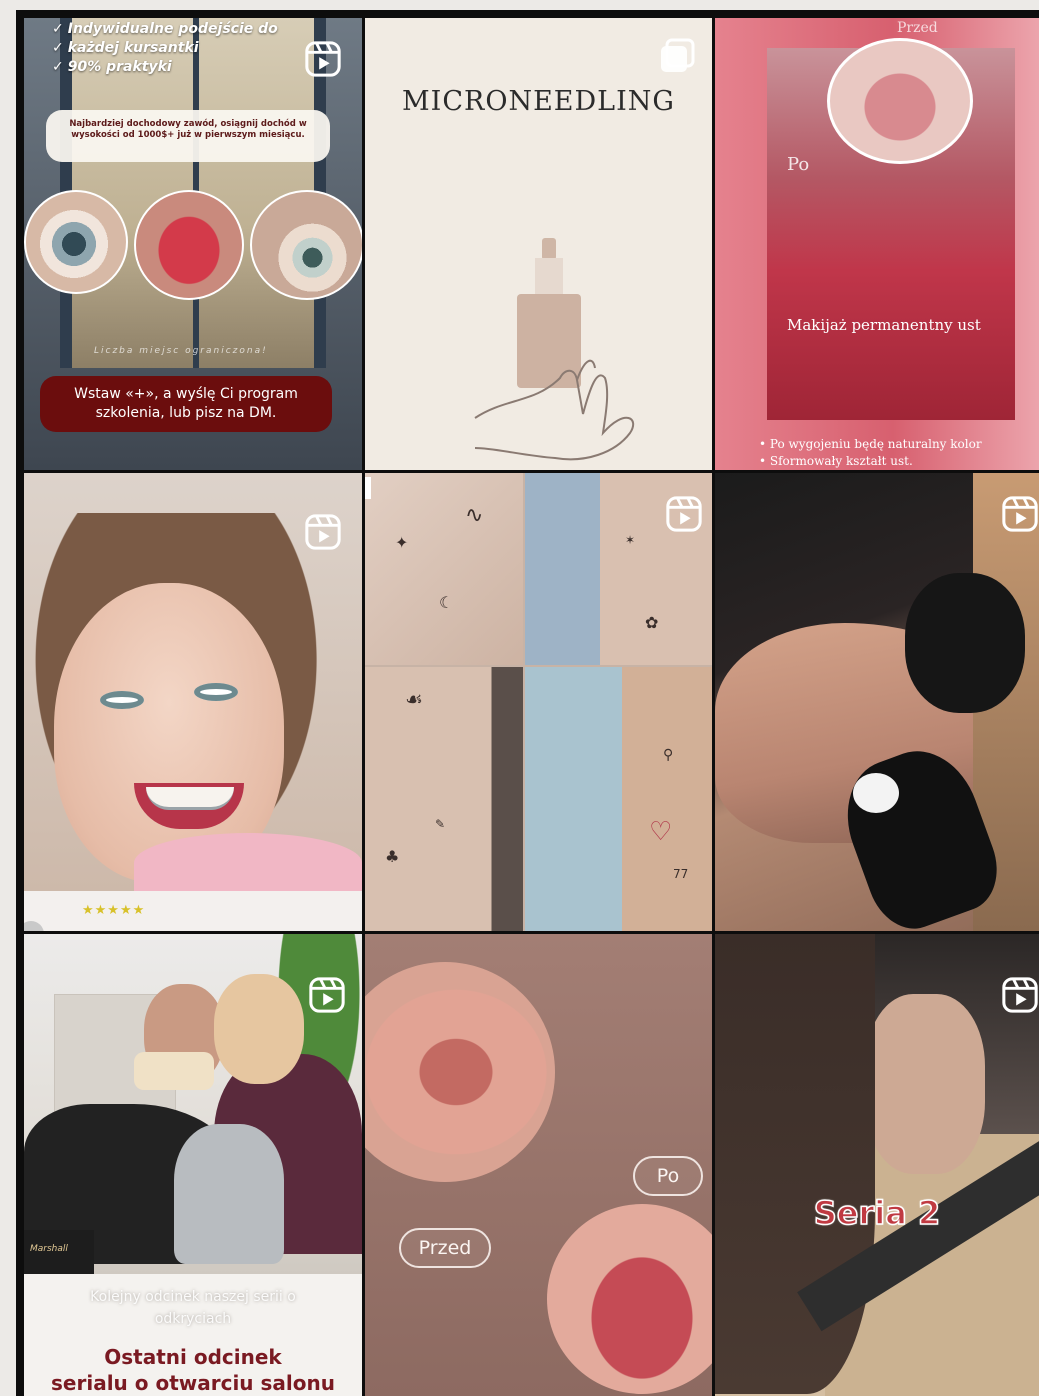  Describe the element at coordinates (678, 55) in the screenshot. I see `multiple-posts-icon` at that location.